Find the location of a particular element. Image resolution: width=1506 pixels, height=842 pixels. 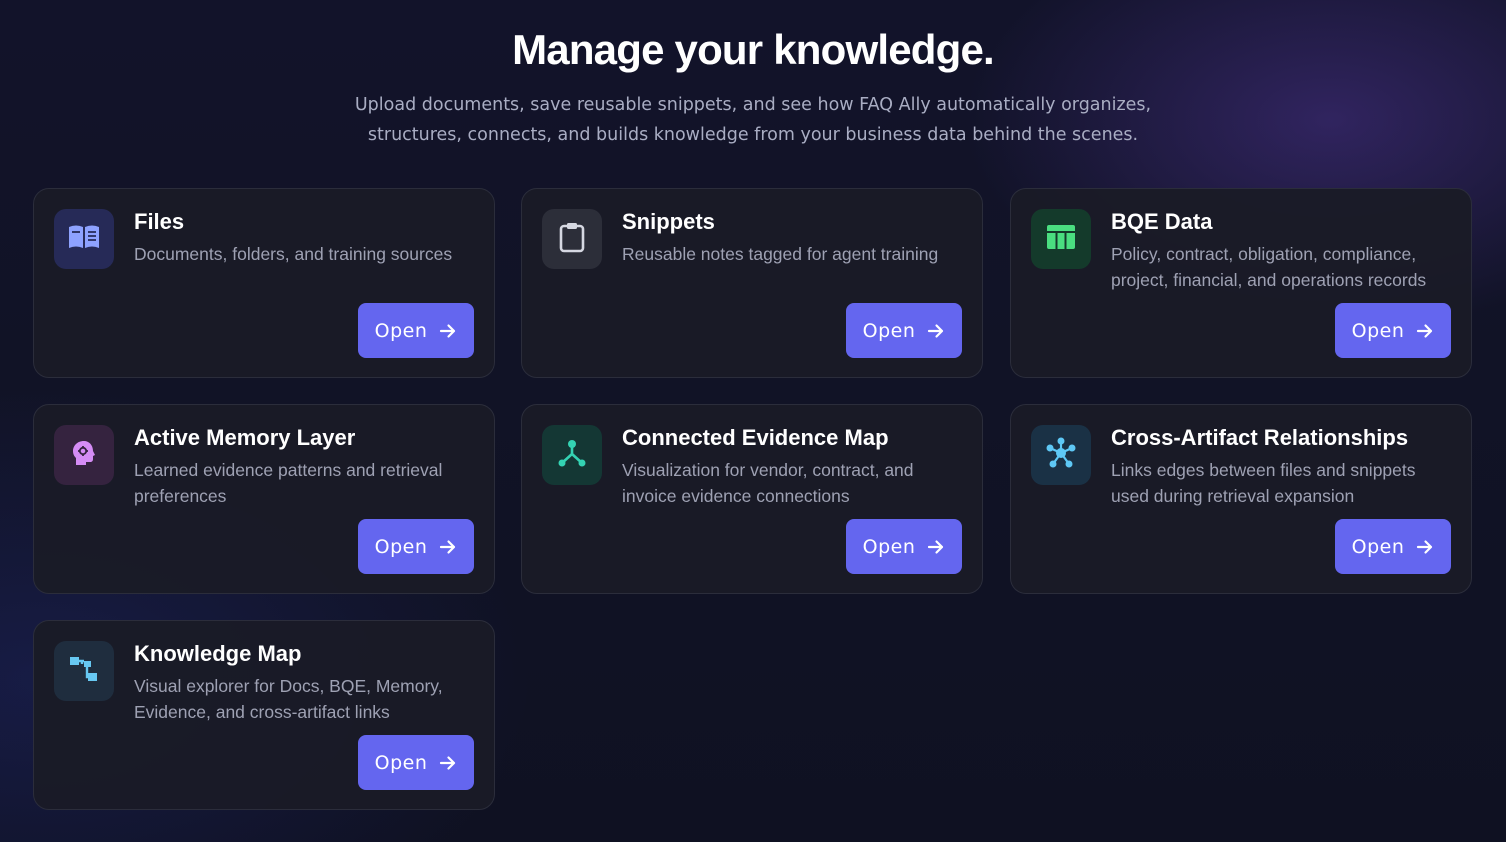

open-bqe-data-button: Open is located at coordinates (1393, 330).